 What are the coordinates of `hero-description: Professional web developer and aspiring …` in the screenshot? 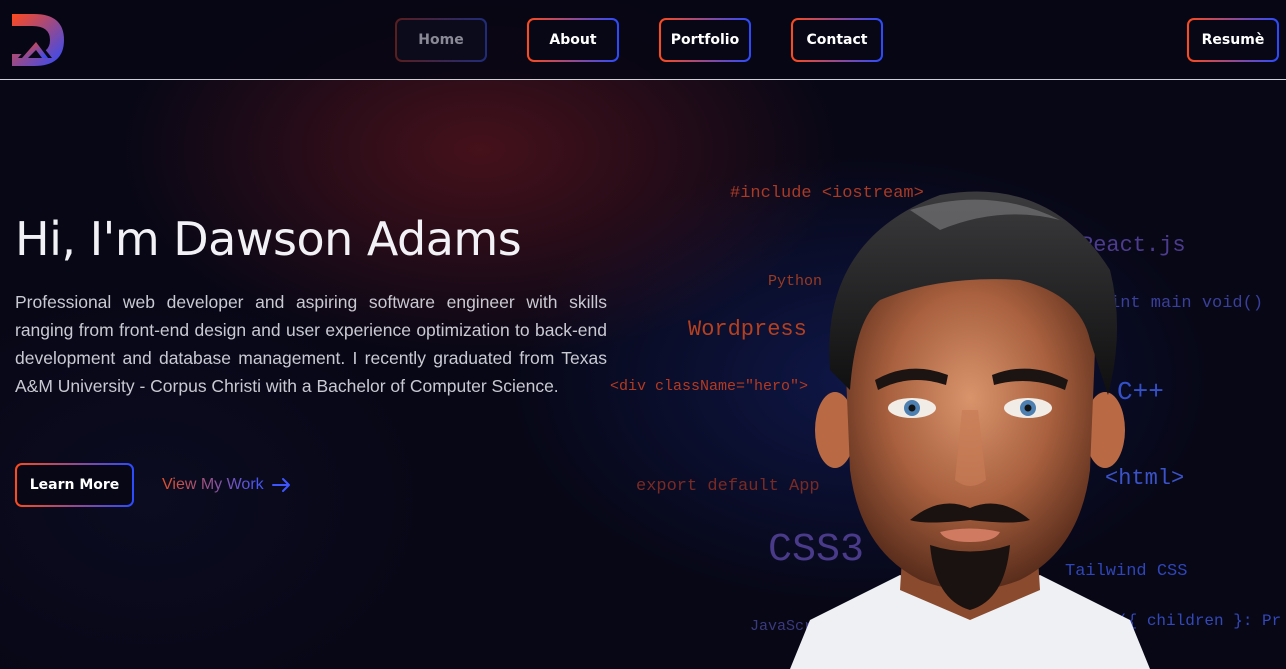 It's located at (311, 344).